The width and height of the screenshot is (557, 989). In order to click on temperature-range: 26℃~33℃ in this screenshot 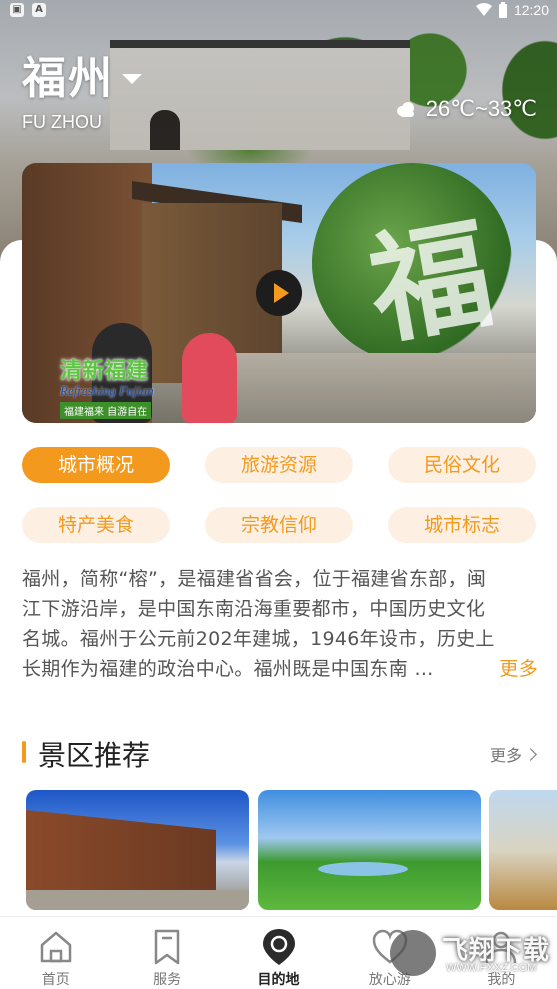, I will do `click(481, 108)`.